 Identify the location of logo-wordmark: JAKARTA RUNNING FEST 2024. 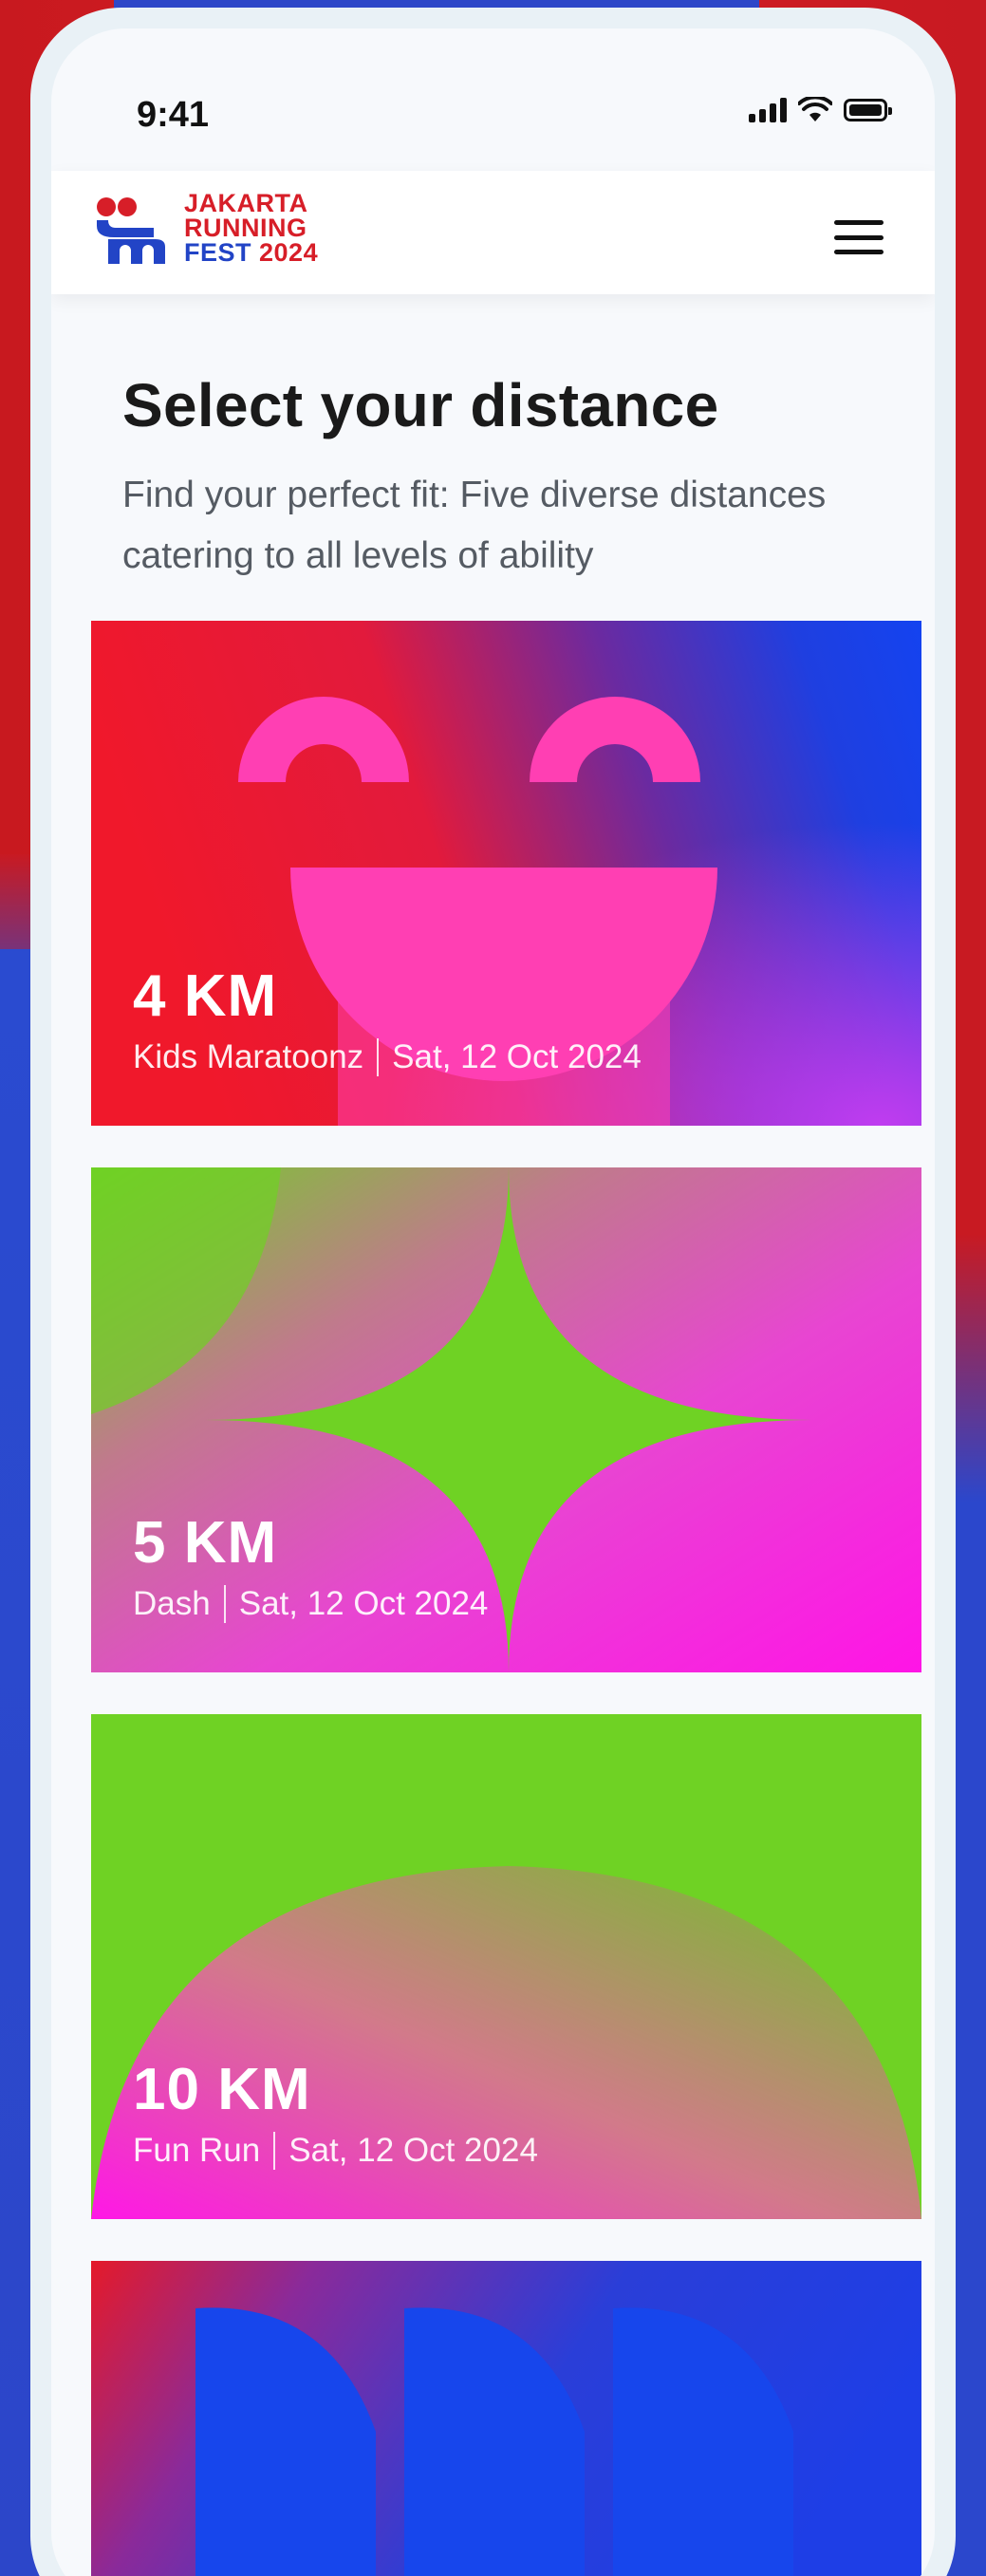
(251, 228).